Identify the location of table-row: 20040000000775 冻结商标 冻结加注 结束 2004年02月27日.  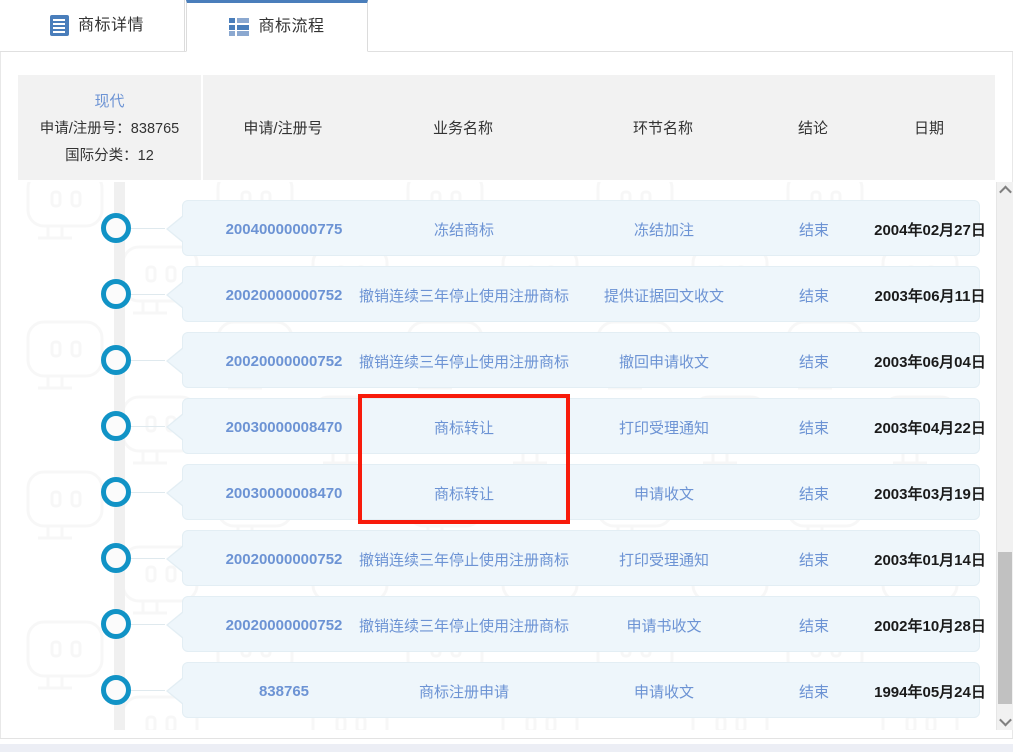
(576, 228).